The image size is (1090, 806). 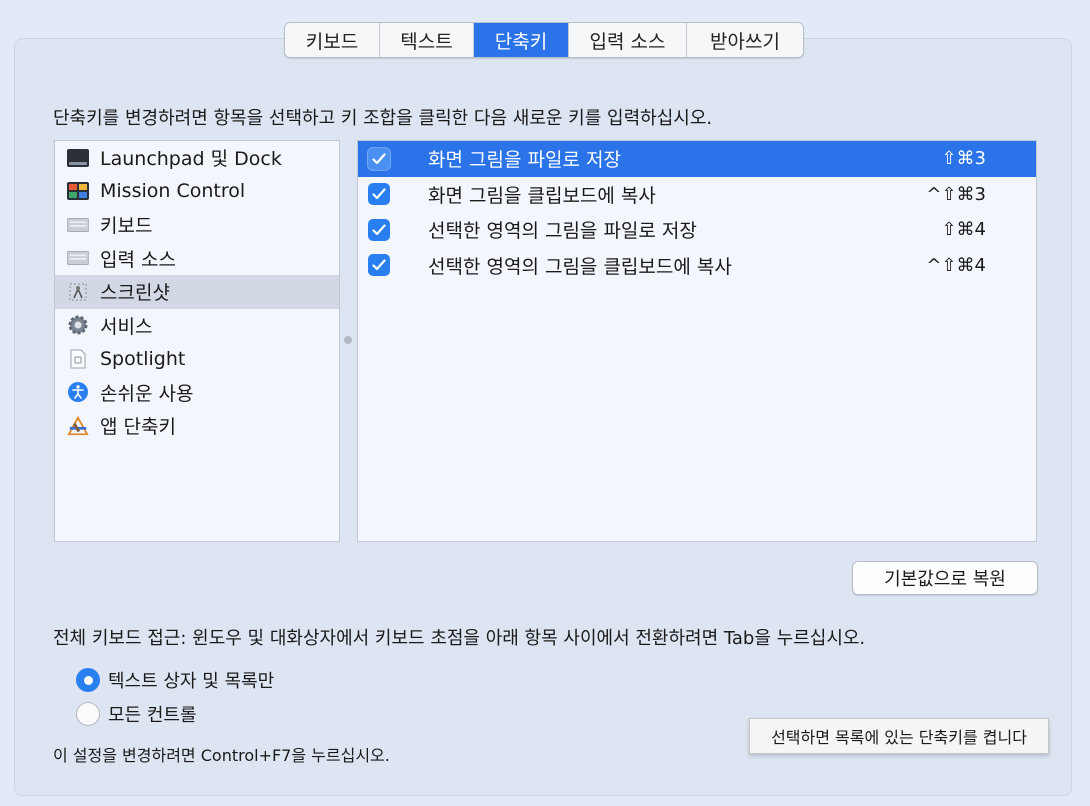 I want to click on shortcut-label: 선택한 영역의 그림을 클립보드에 복사, so click(x=580, y=266).